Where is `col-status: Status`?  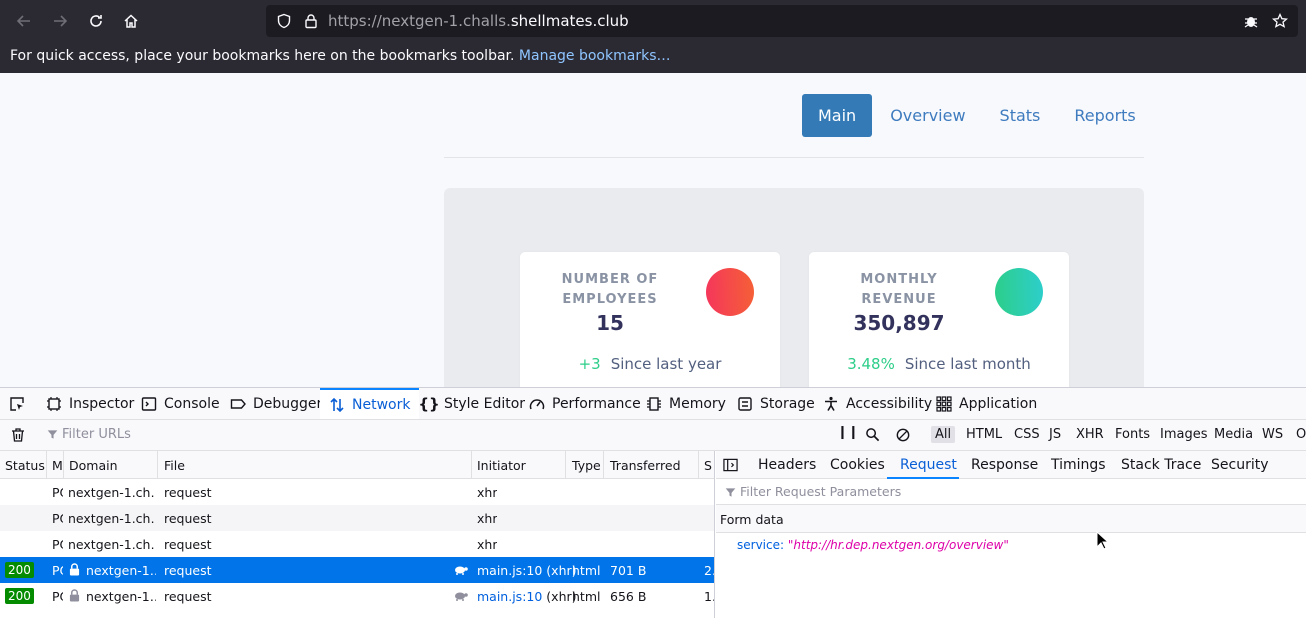
col-status: Status is located at coordinates (25, 465).